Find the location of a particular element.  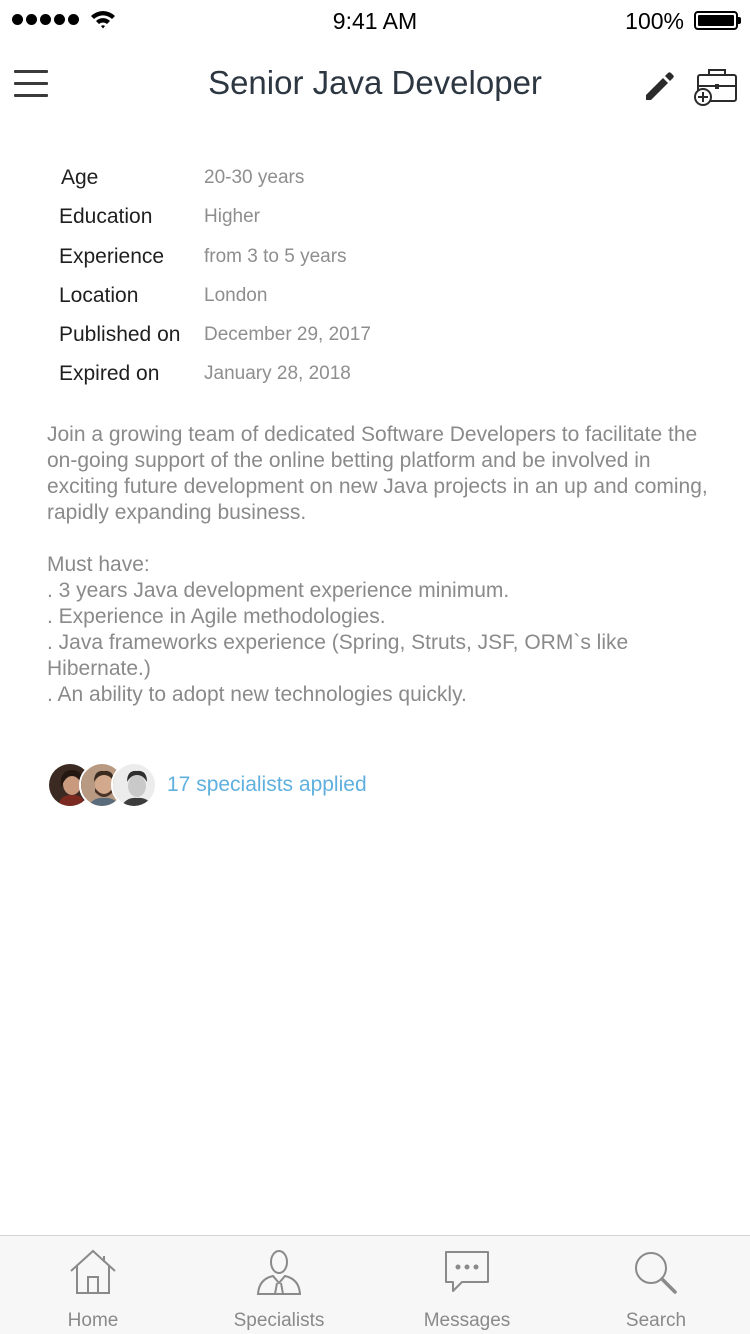

applicants-row: 17 specialists applied is located at coordinates (207, 785).